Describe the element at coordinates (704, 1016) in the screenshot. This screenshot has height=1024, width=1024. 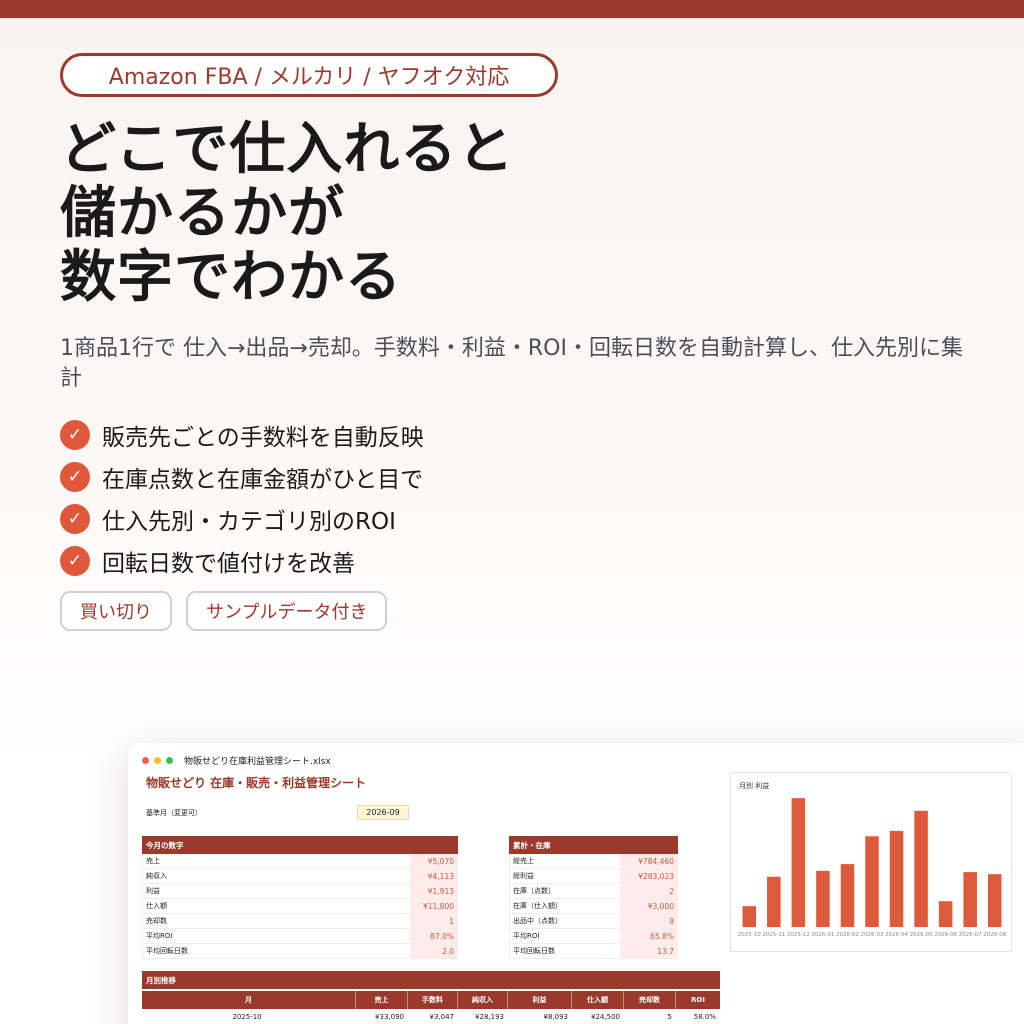
I see `table-cell: 58.0%` at that location.